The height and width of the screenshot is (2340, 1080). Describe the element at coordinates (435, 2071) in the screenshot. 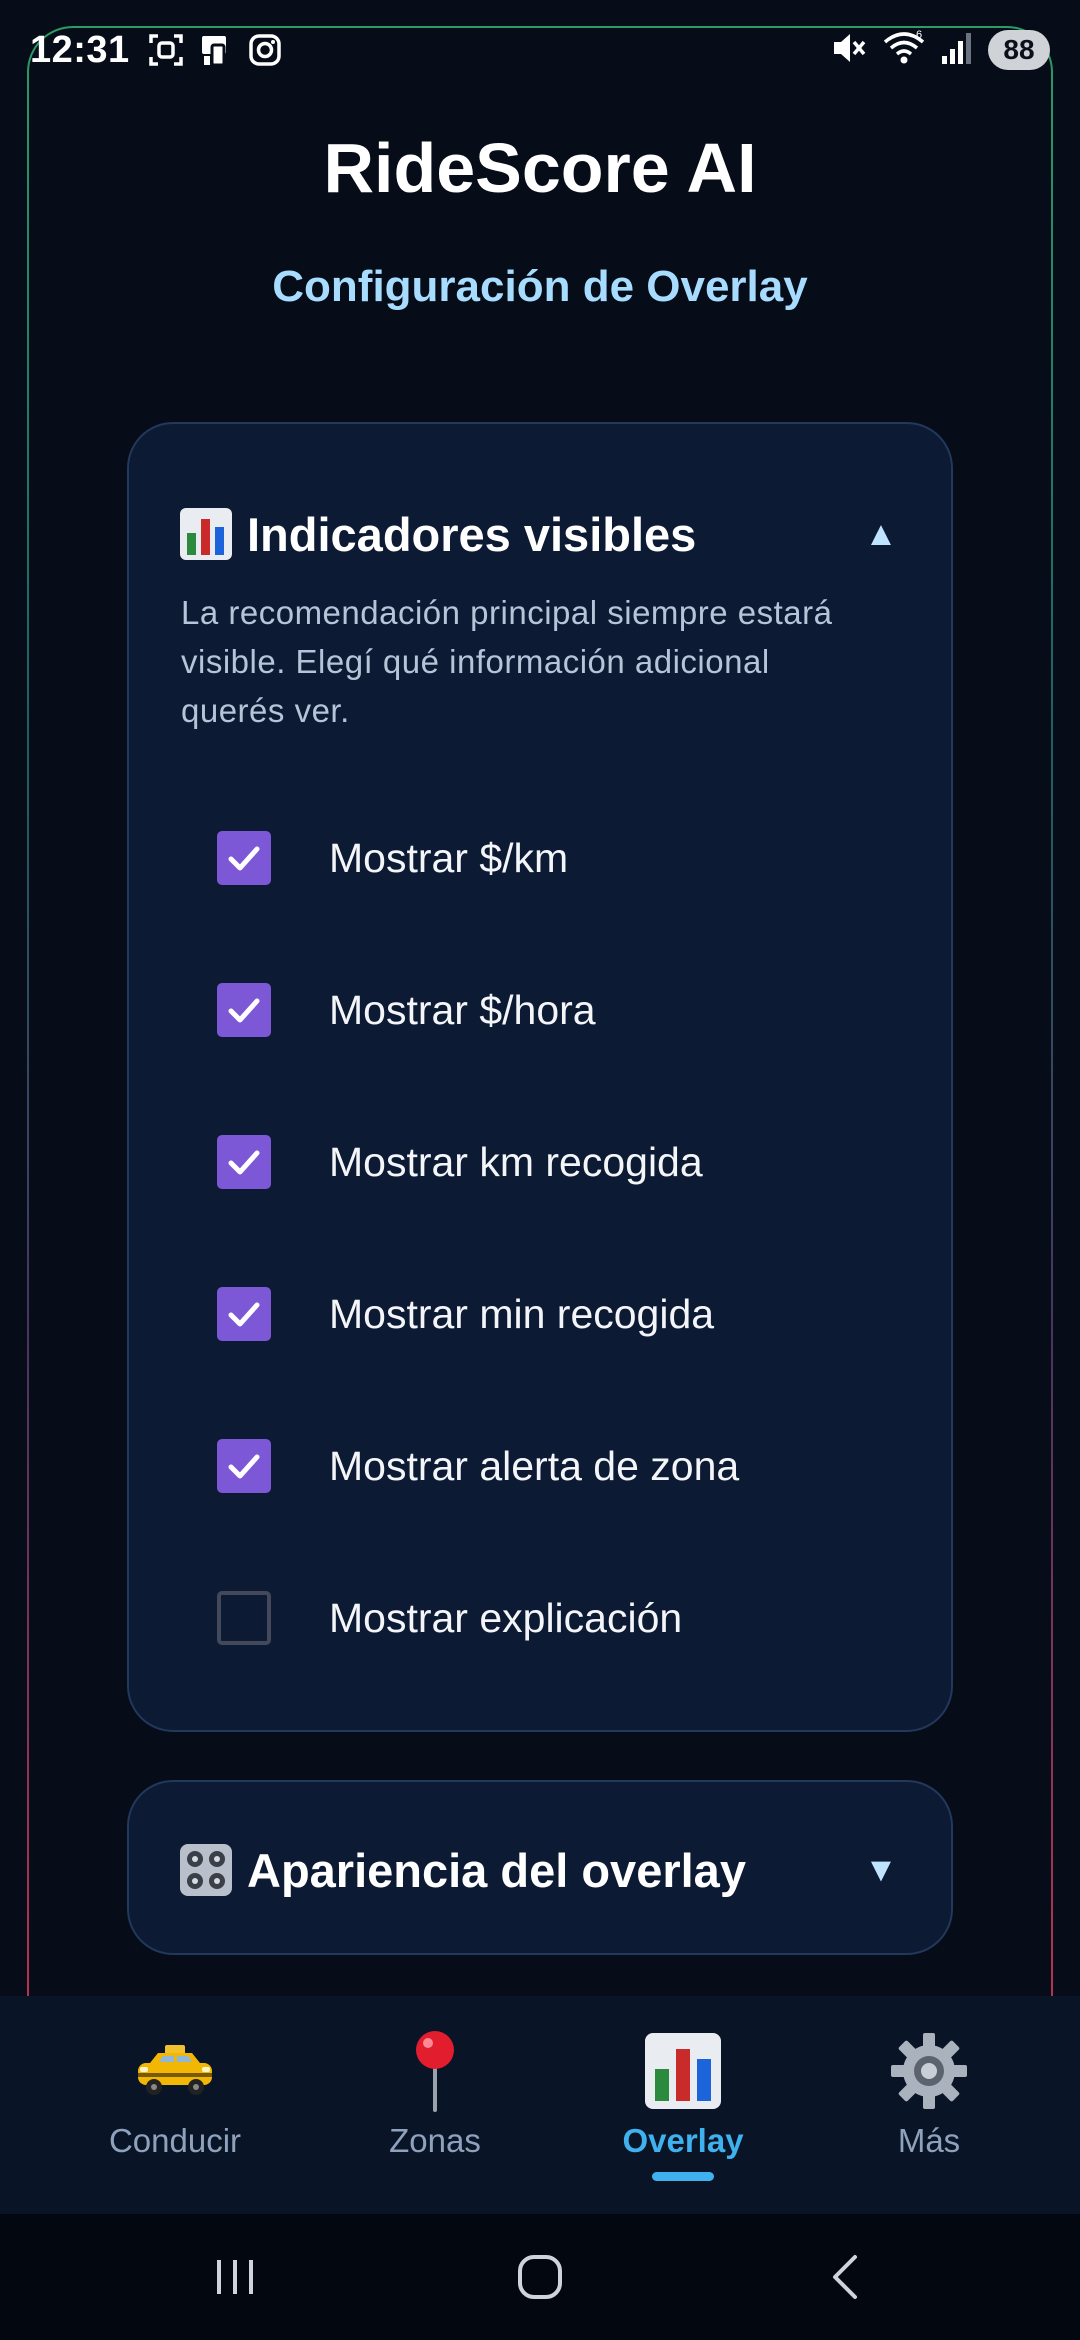

I see `pushpin-icon` at that location.